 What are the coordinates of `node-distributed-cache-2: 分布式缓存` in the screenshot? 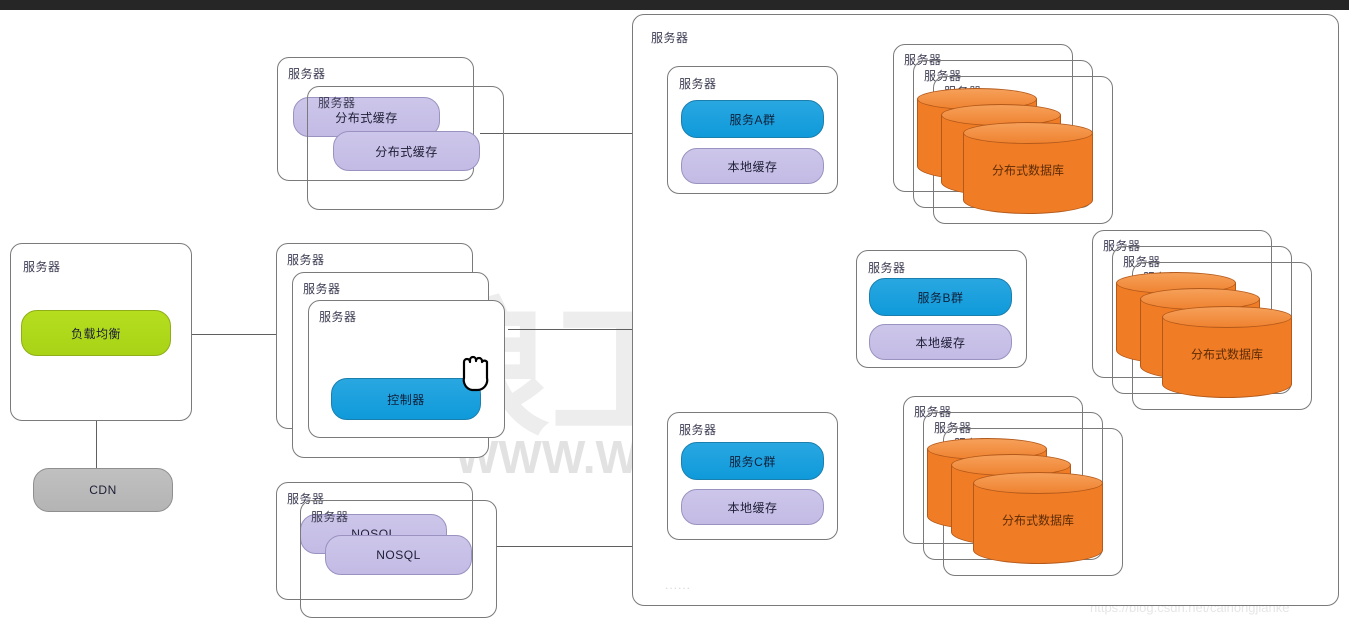 It's located at (406, 151).